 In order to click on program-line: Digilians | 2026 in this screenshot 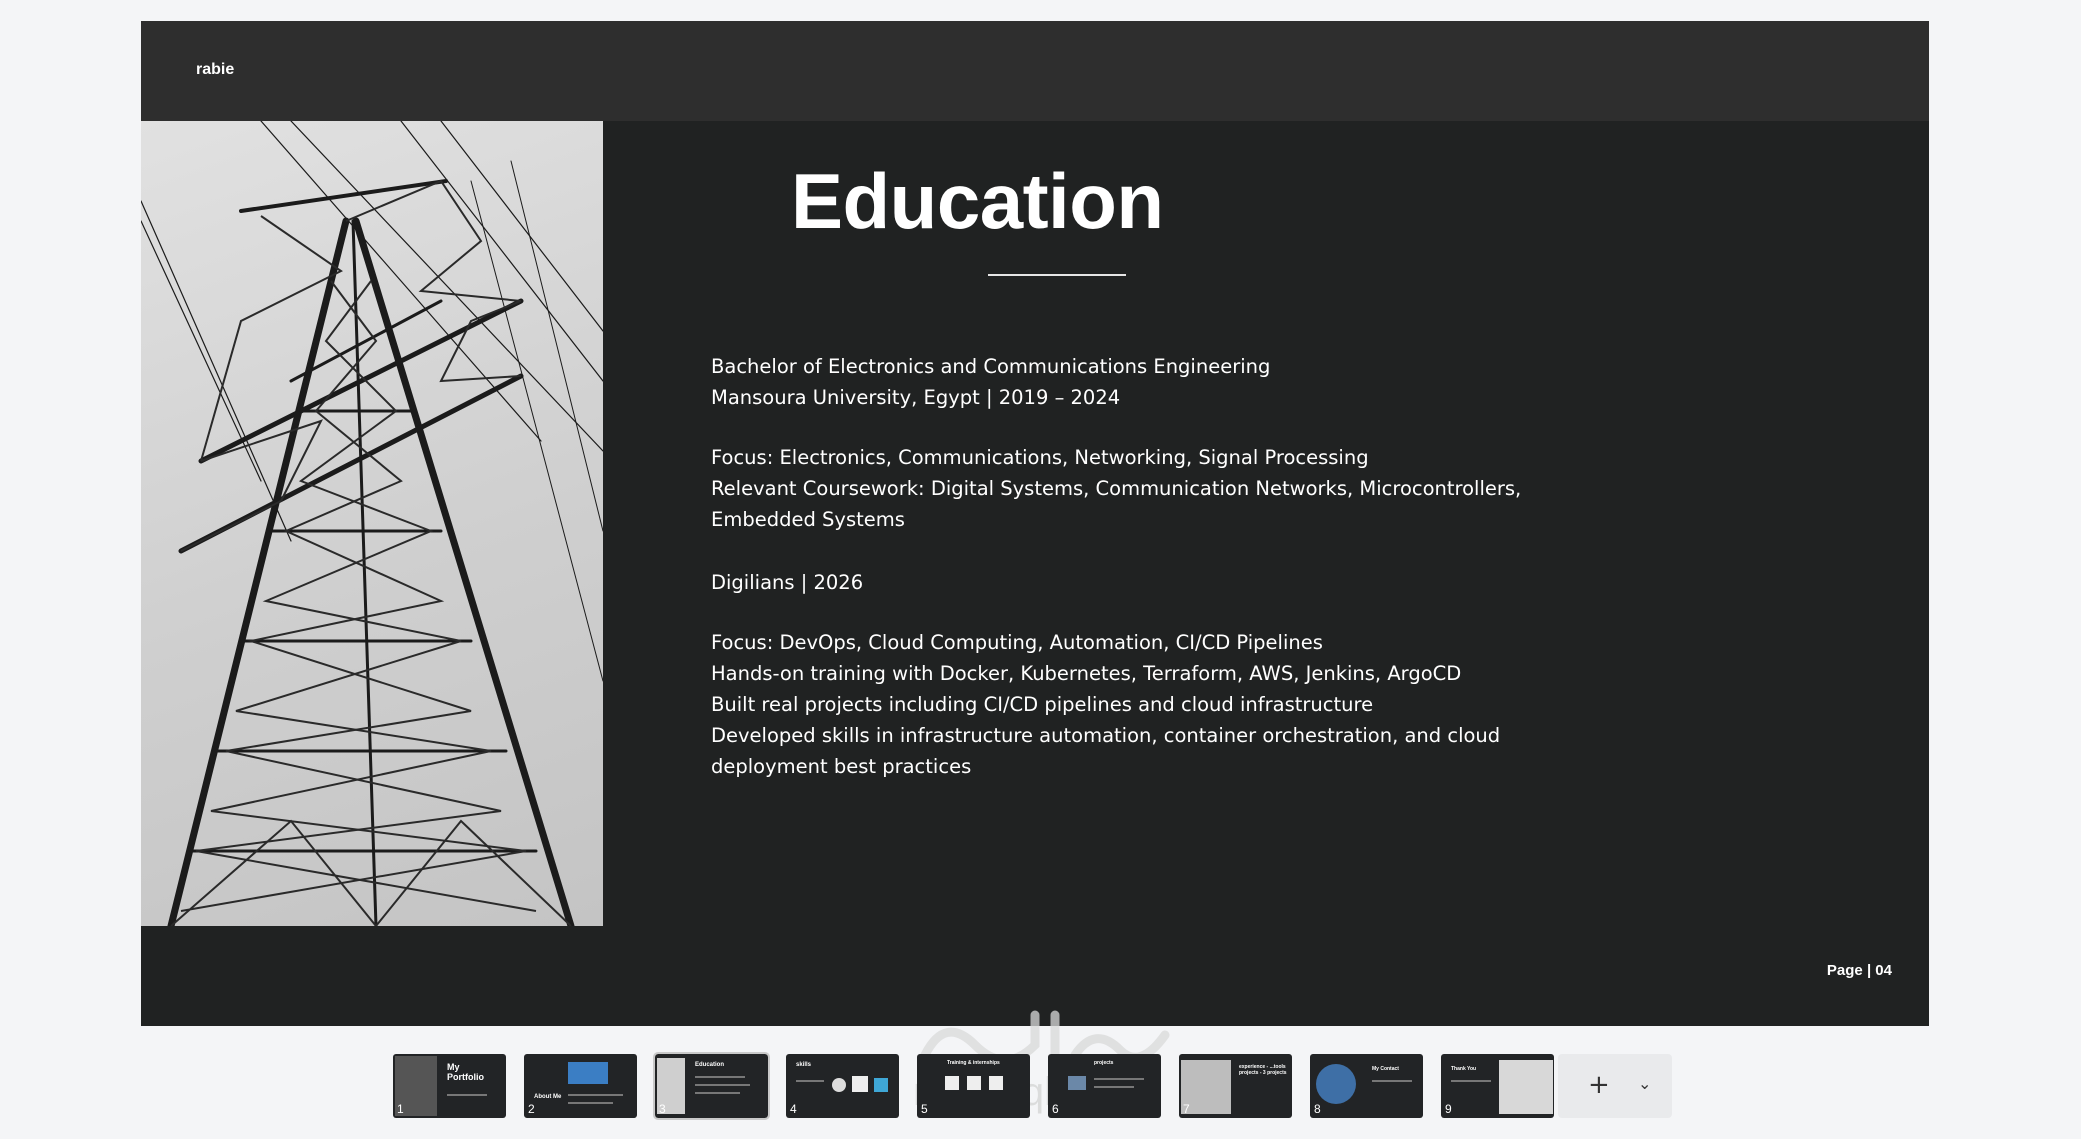, I will do `click(787, 582)`.